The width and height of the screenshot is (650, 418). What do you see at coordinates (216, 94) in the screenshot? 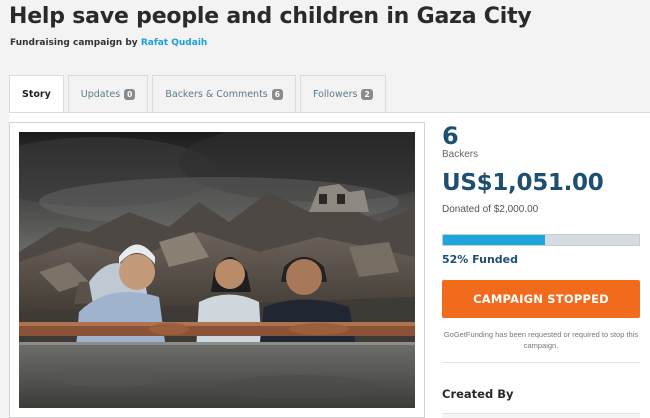
I see `tab-backers-comments-label: Backers & Comments` at bounding box center [216, 94].